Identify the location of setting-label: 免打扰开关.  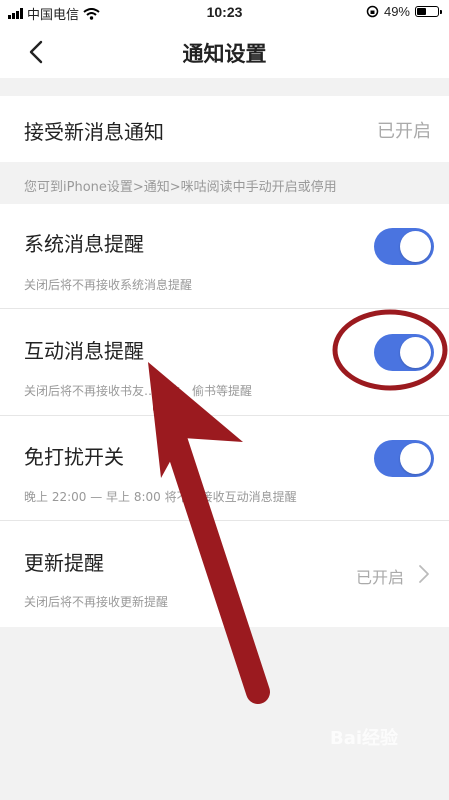
(74, 457).